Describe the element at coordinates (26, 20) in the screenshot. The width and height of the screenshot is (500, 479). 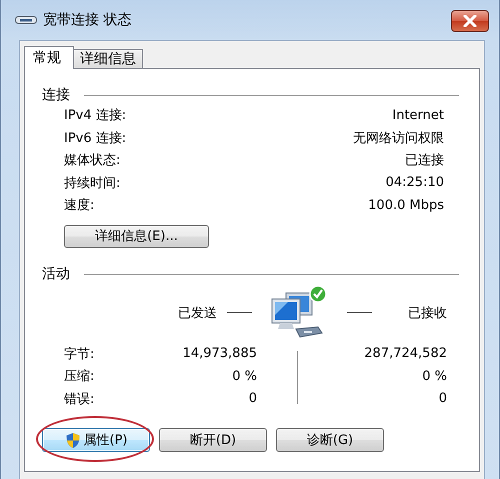
I see `modem-icon` at that location.